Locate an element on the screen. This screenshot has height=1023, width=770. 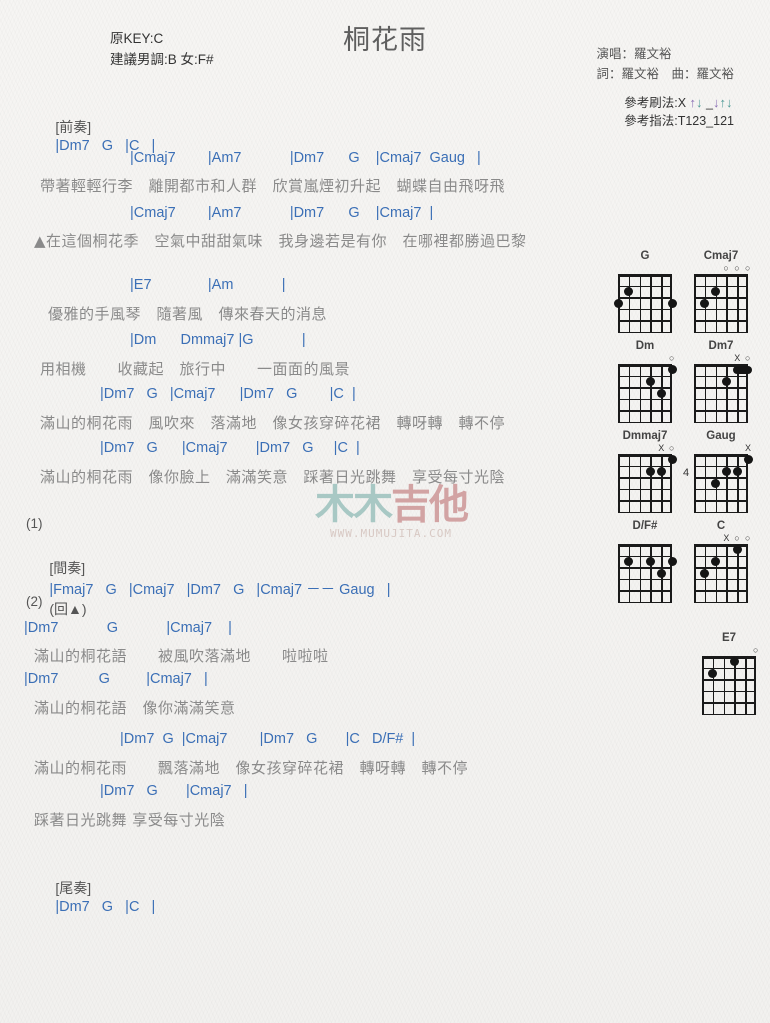
play-patterns: 參考刷法:X ↑↓ _↓↑↓ 參考指法:T123_121 is located at coordinates (679, 112).